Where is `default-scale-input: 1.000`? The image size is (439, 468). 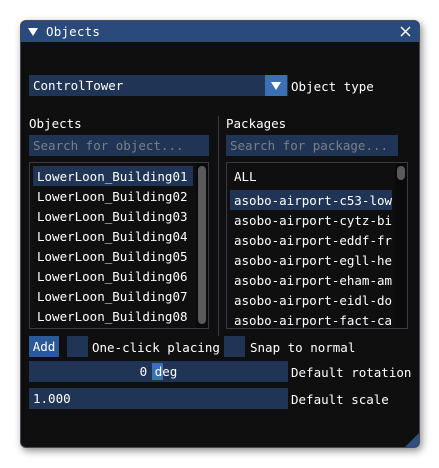
default-scale-input: 1.000 is located at coordinates (158, 398).